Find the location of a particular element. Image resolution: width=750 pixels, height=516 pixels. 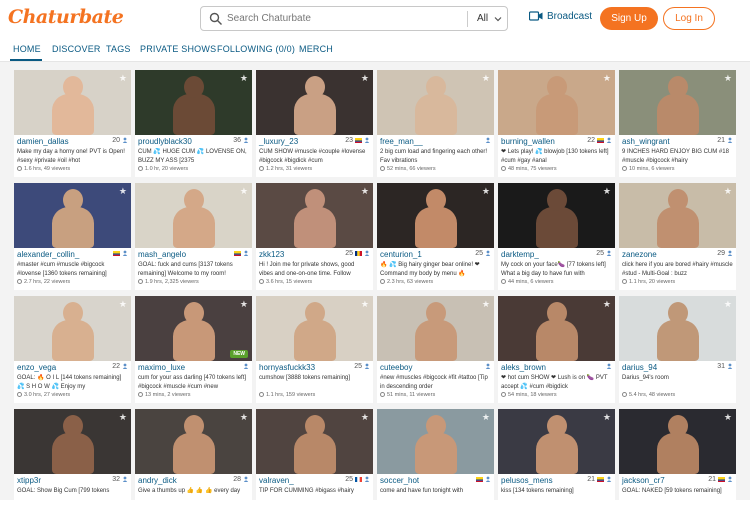

broadcast-link: Broadcast is located at coordinates (560, 16).